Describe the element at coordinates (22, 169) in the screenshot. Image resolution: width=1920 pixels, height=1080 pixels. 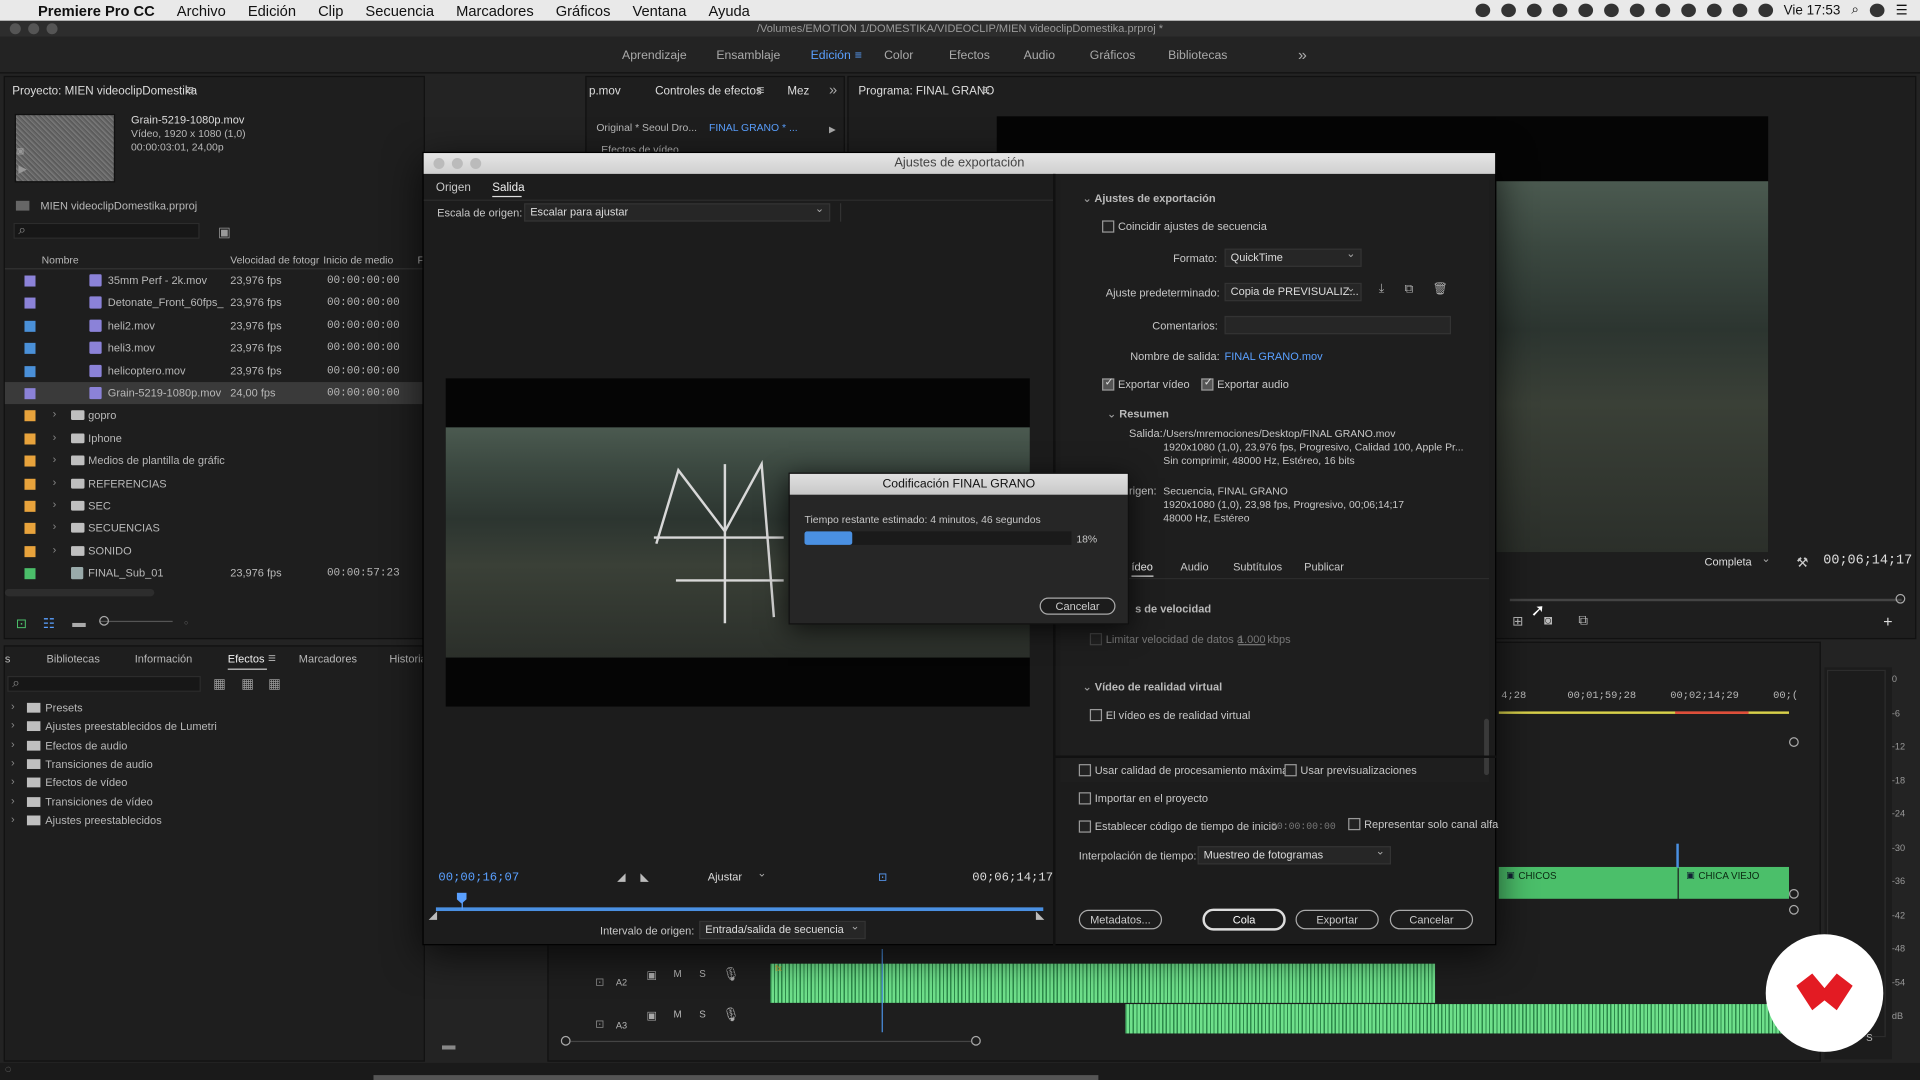
I see `play-thumb-icon: ▶` at that location.